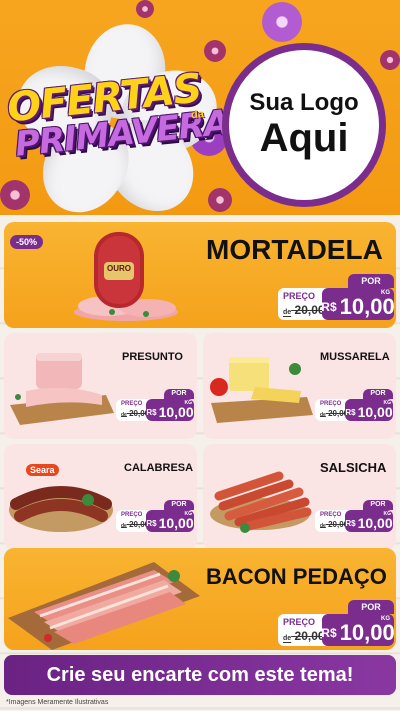  What do you see at coordinates (296, 576) in the screenshot?
I see `product-name: BACON PEDAÇO` at bounding box center [296, 576].